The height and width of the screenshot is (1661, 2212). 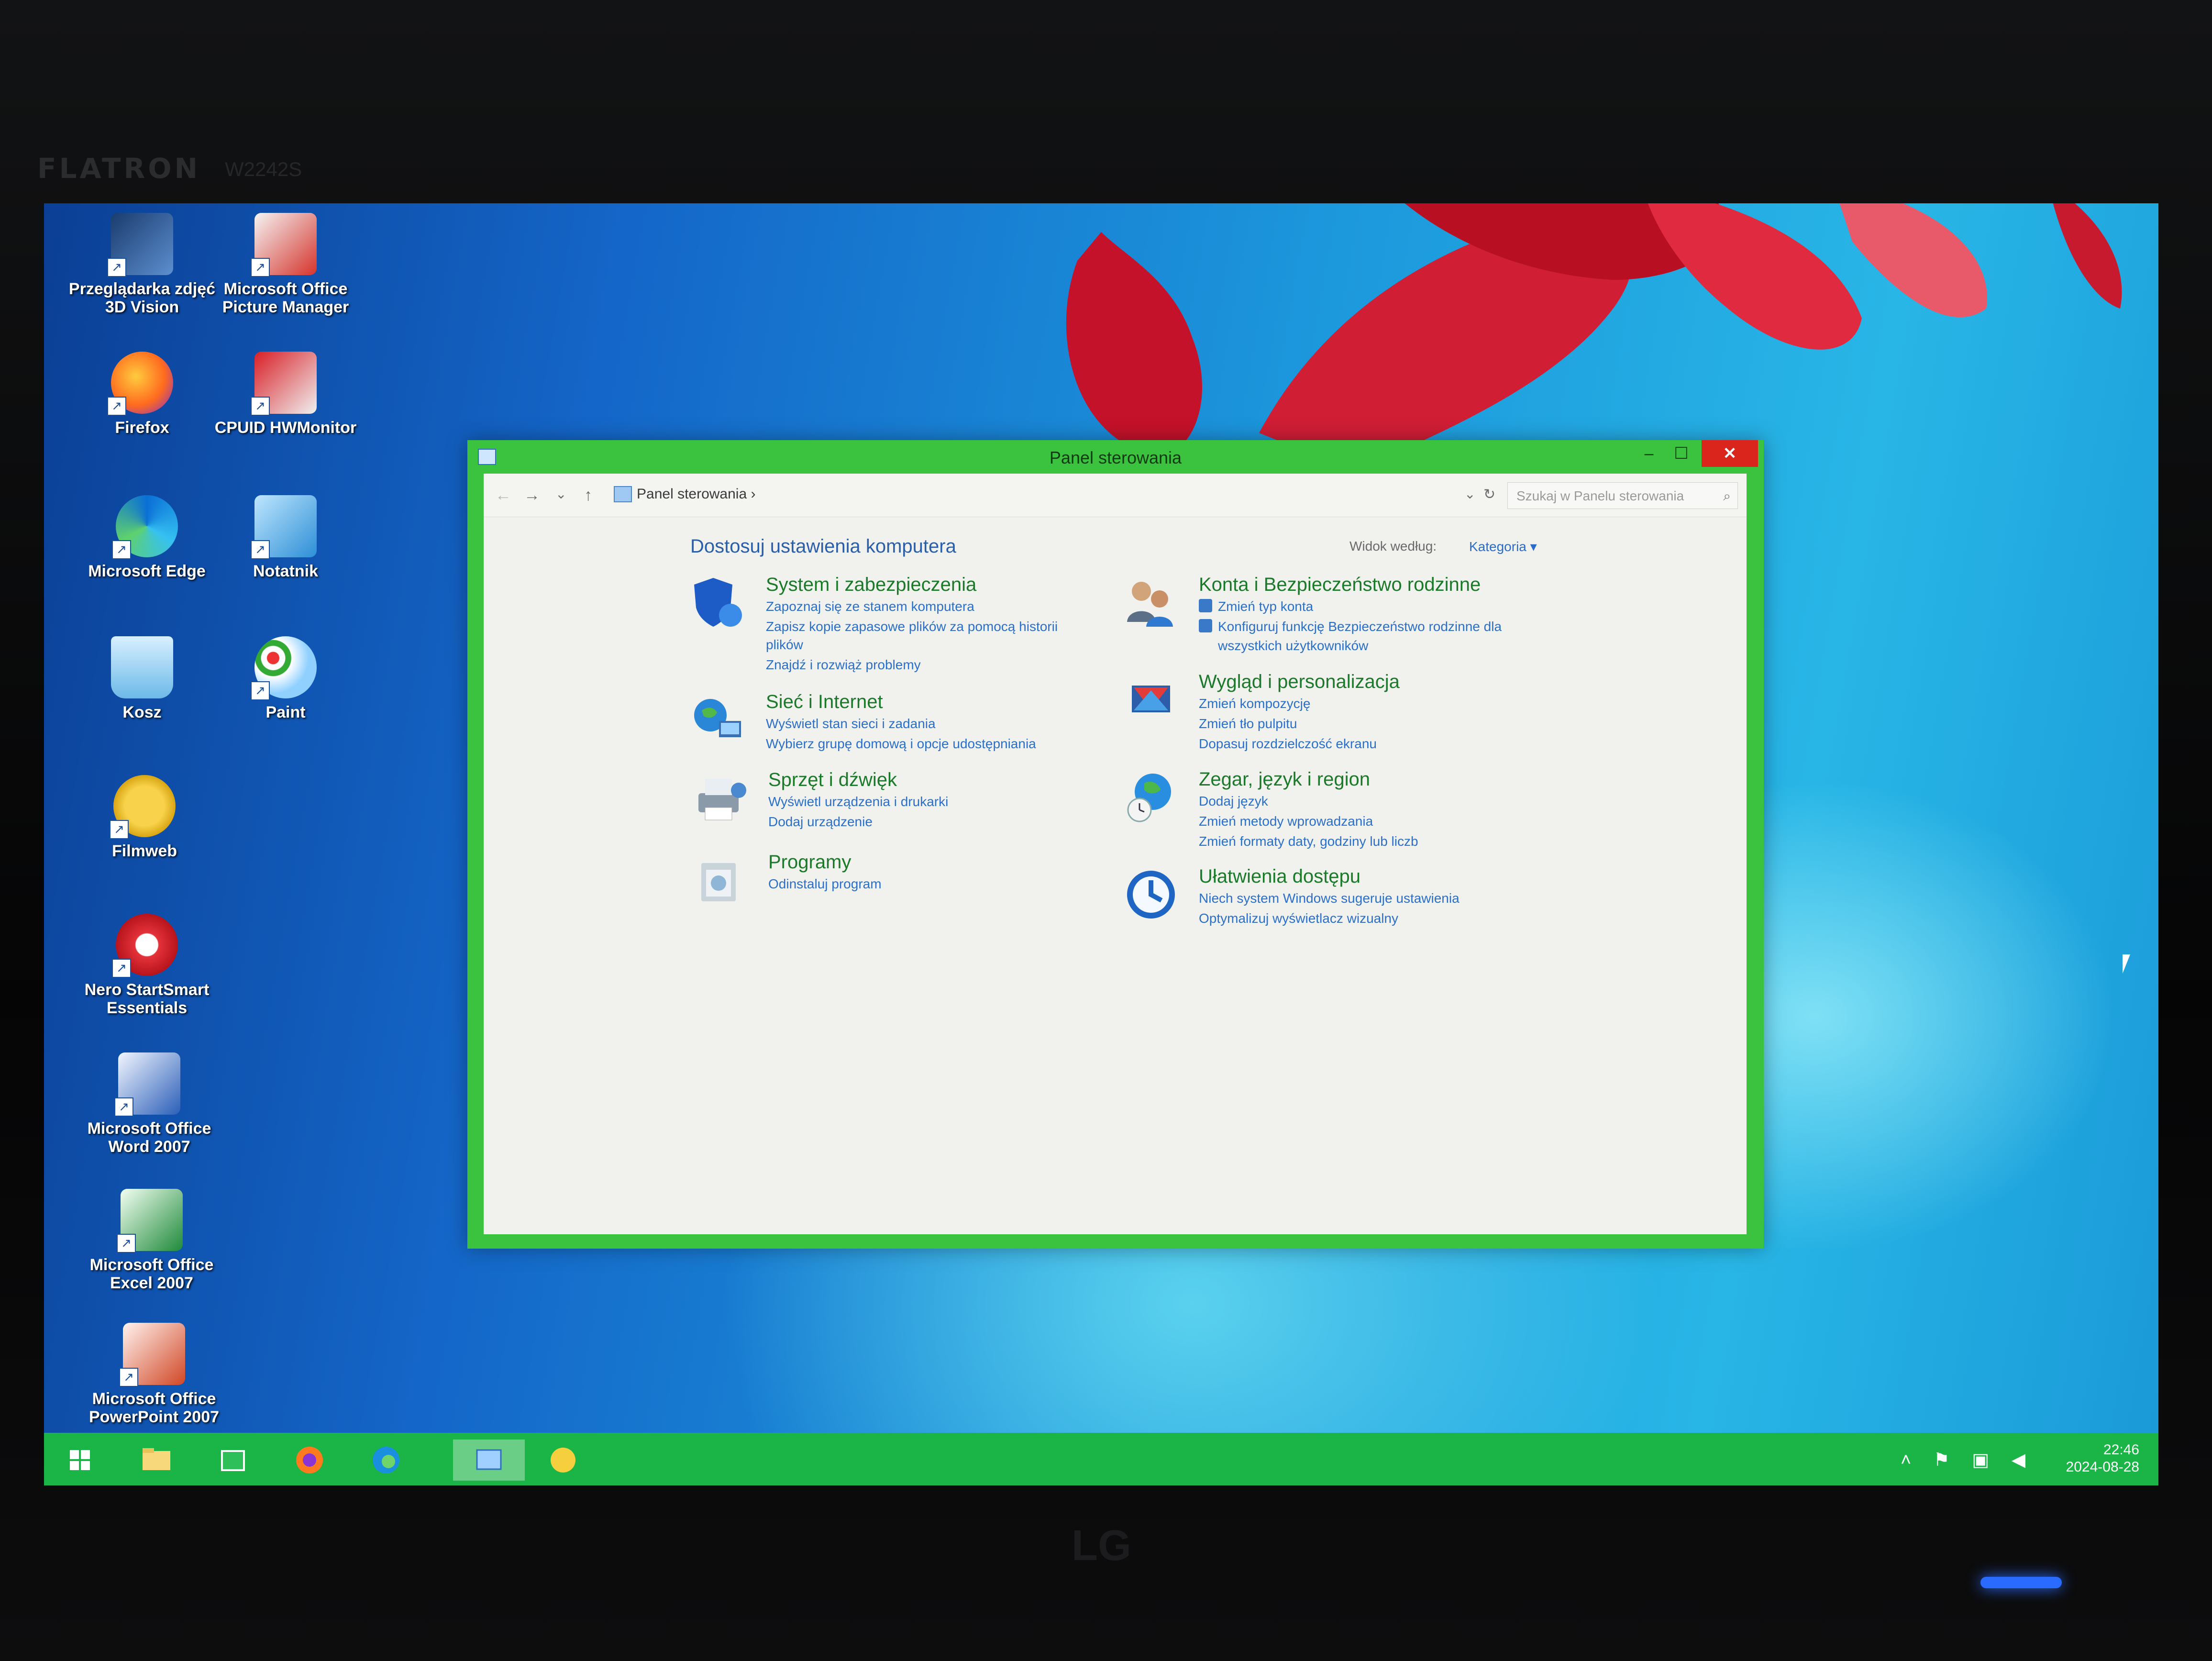 What do you see at coordinates (309, 1460) in the screenshot?
I see `taskbar-firefox` at bounding box center [309, 1460].